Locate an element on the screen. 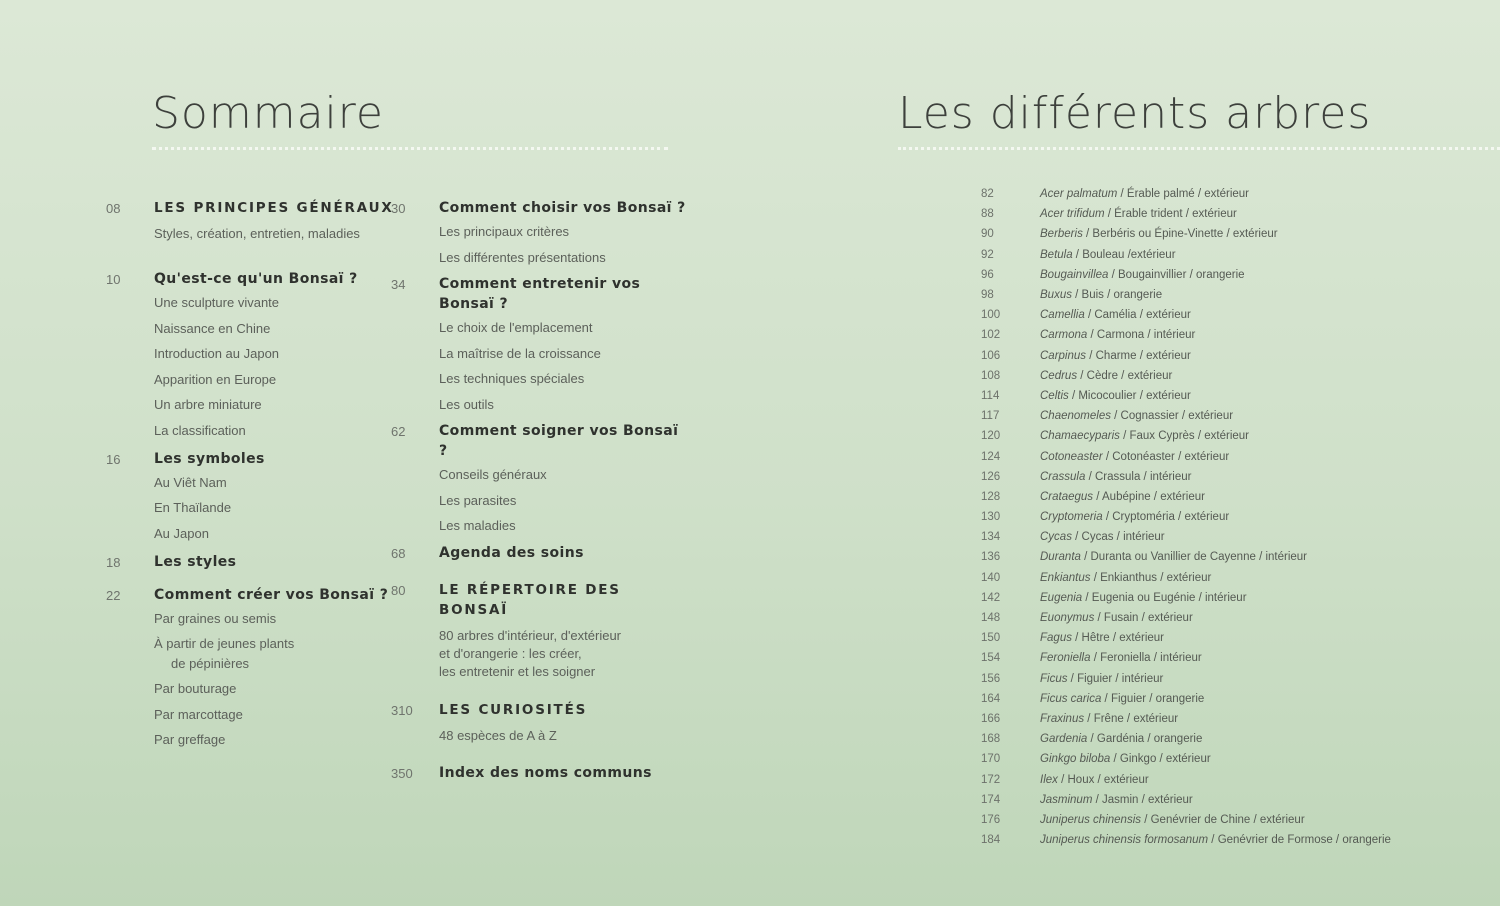 This screenshot has height=906, width=1500. tree-common-name: / Ginkgo / extérieur is located at coordinates (1160, 759).